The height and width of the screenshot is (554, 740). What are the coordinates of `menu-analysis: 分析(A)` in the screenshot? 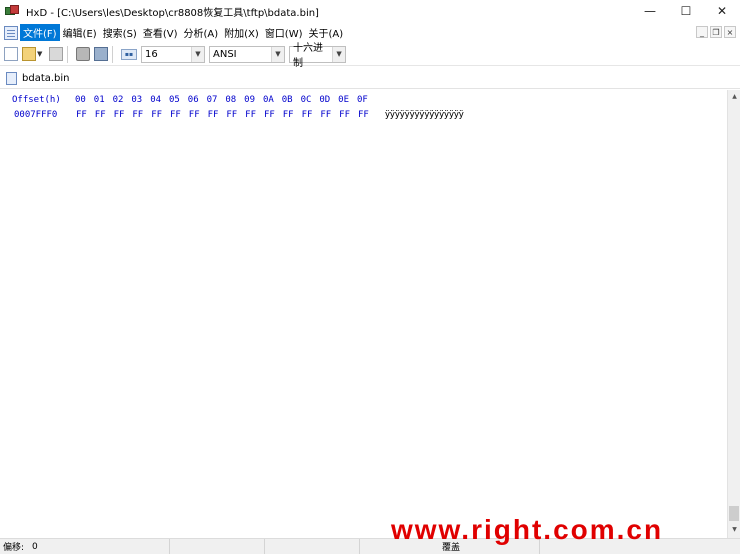 It's located at (201, 32).